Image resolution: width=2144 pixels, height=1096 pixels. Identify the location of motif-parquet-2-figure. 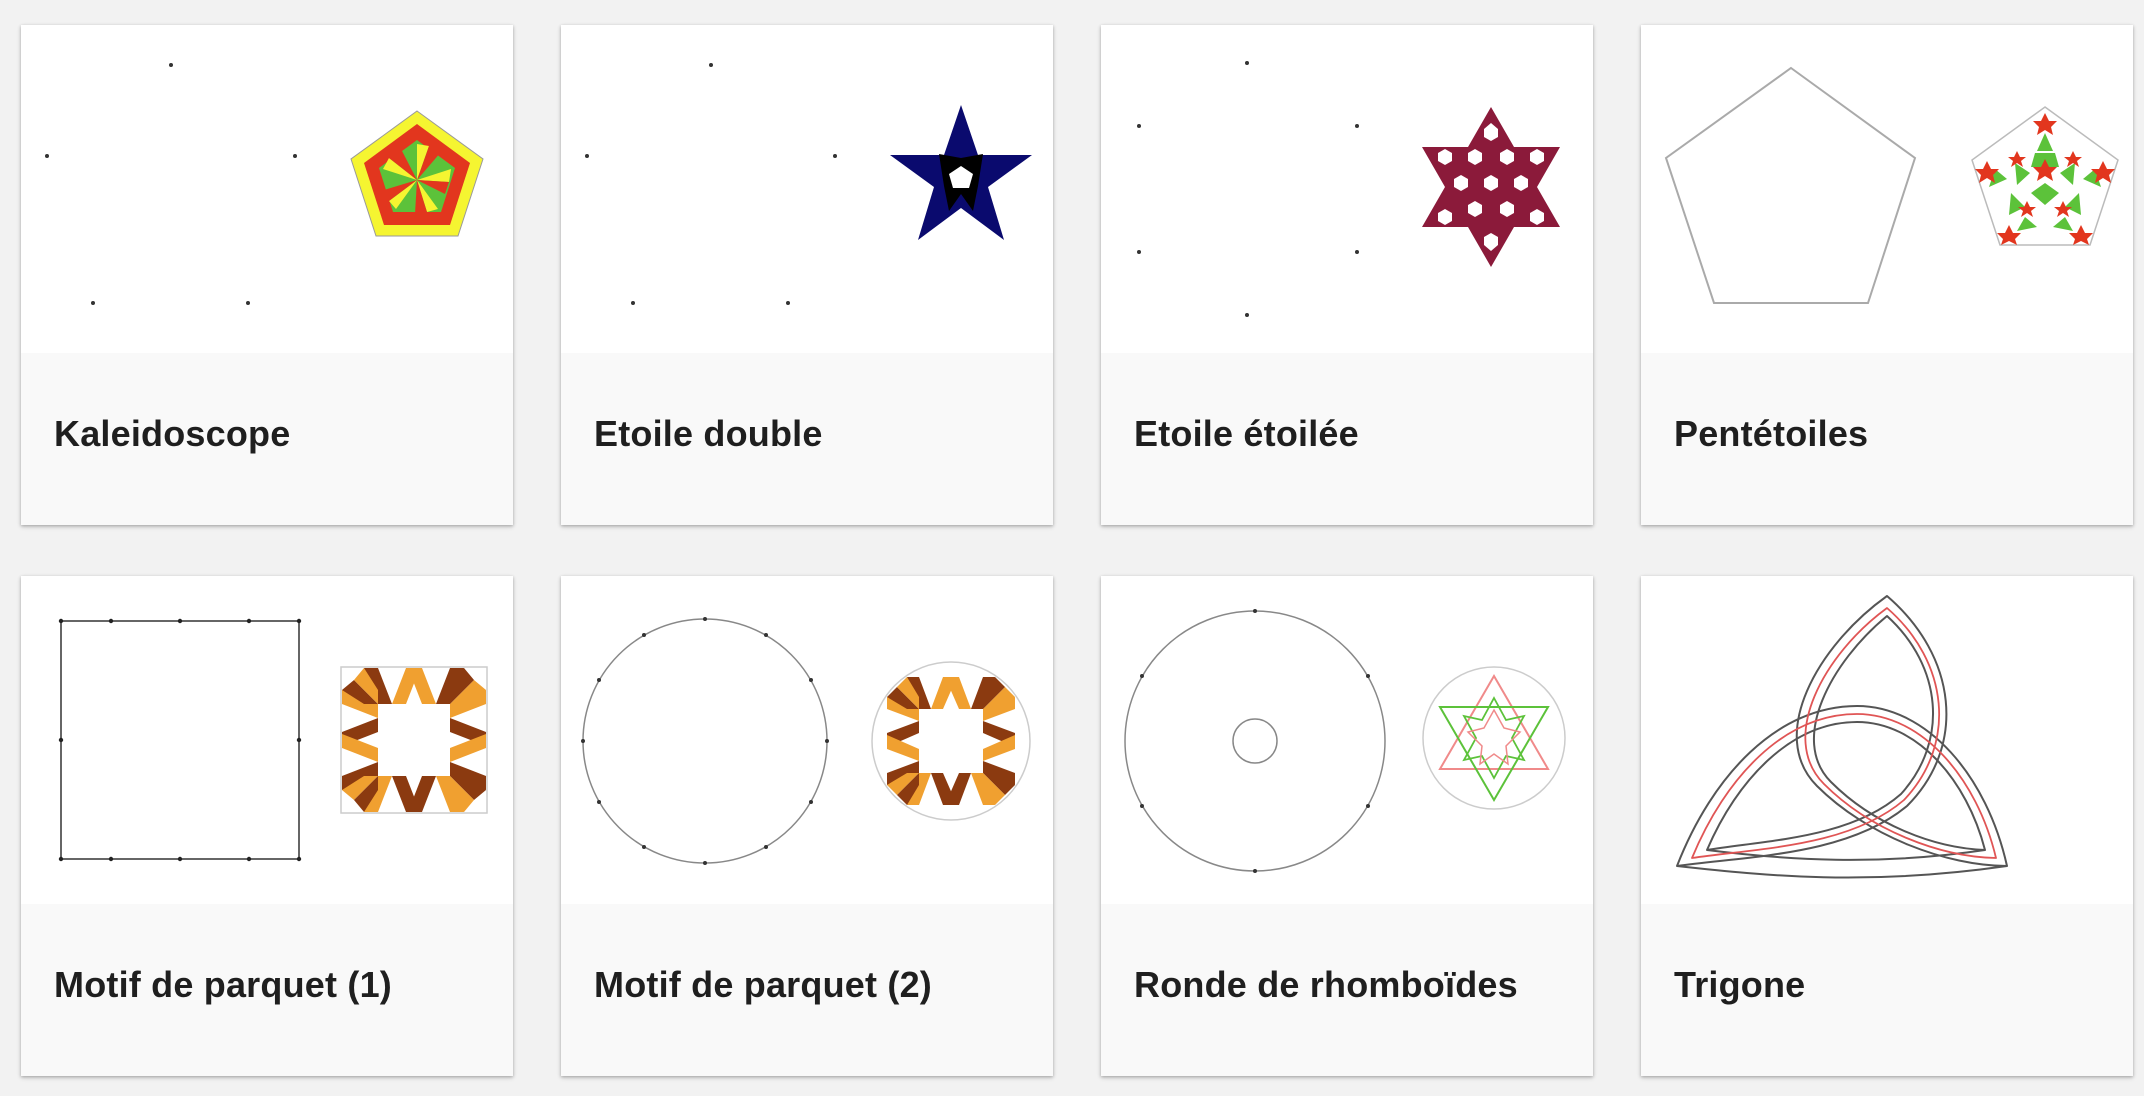
(806, 741).